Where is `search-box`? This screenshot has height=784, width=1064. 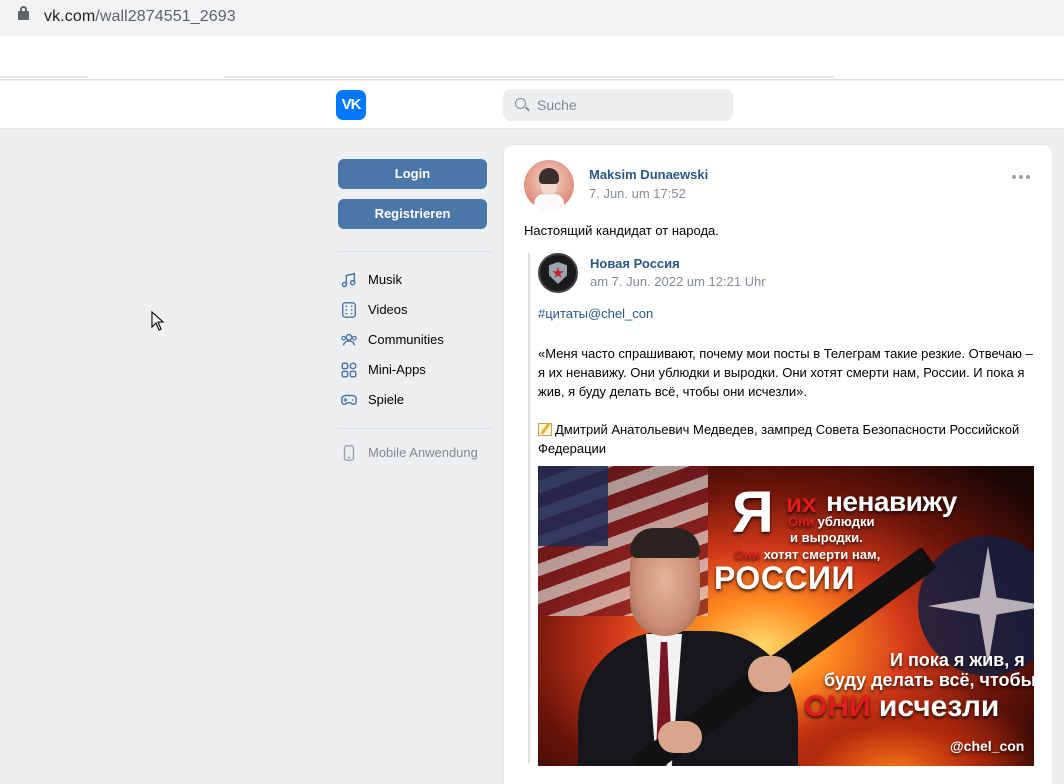
search-box is located at coordinates (618, 105).